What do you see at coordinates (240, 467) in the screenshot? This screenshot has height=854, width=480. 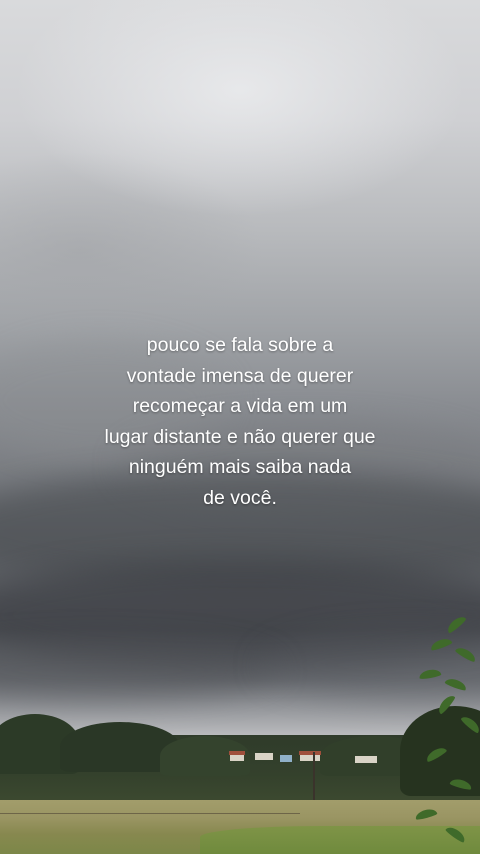 I see `caption-line: ninguém mais saiba nada` at bounding box center [240, 467].